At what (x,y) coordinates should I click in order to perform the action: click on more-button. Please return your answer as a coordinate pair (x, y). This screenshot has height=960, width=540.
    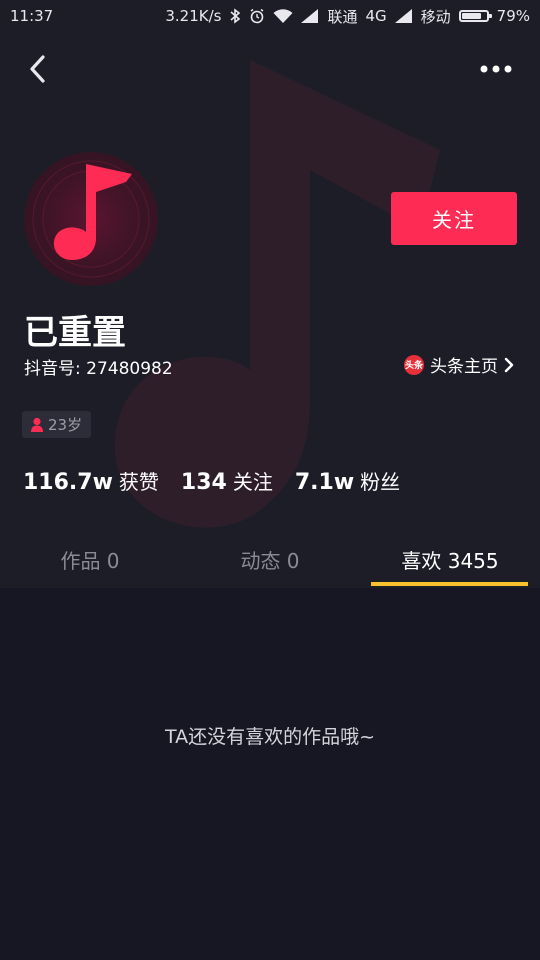
    Looking at the image, I should click on (496, 69).